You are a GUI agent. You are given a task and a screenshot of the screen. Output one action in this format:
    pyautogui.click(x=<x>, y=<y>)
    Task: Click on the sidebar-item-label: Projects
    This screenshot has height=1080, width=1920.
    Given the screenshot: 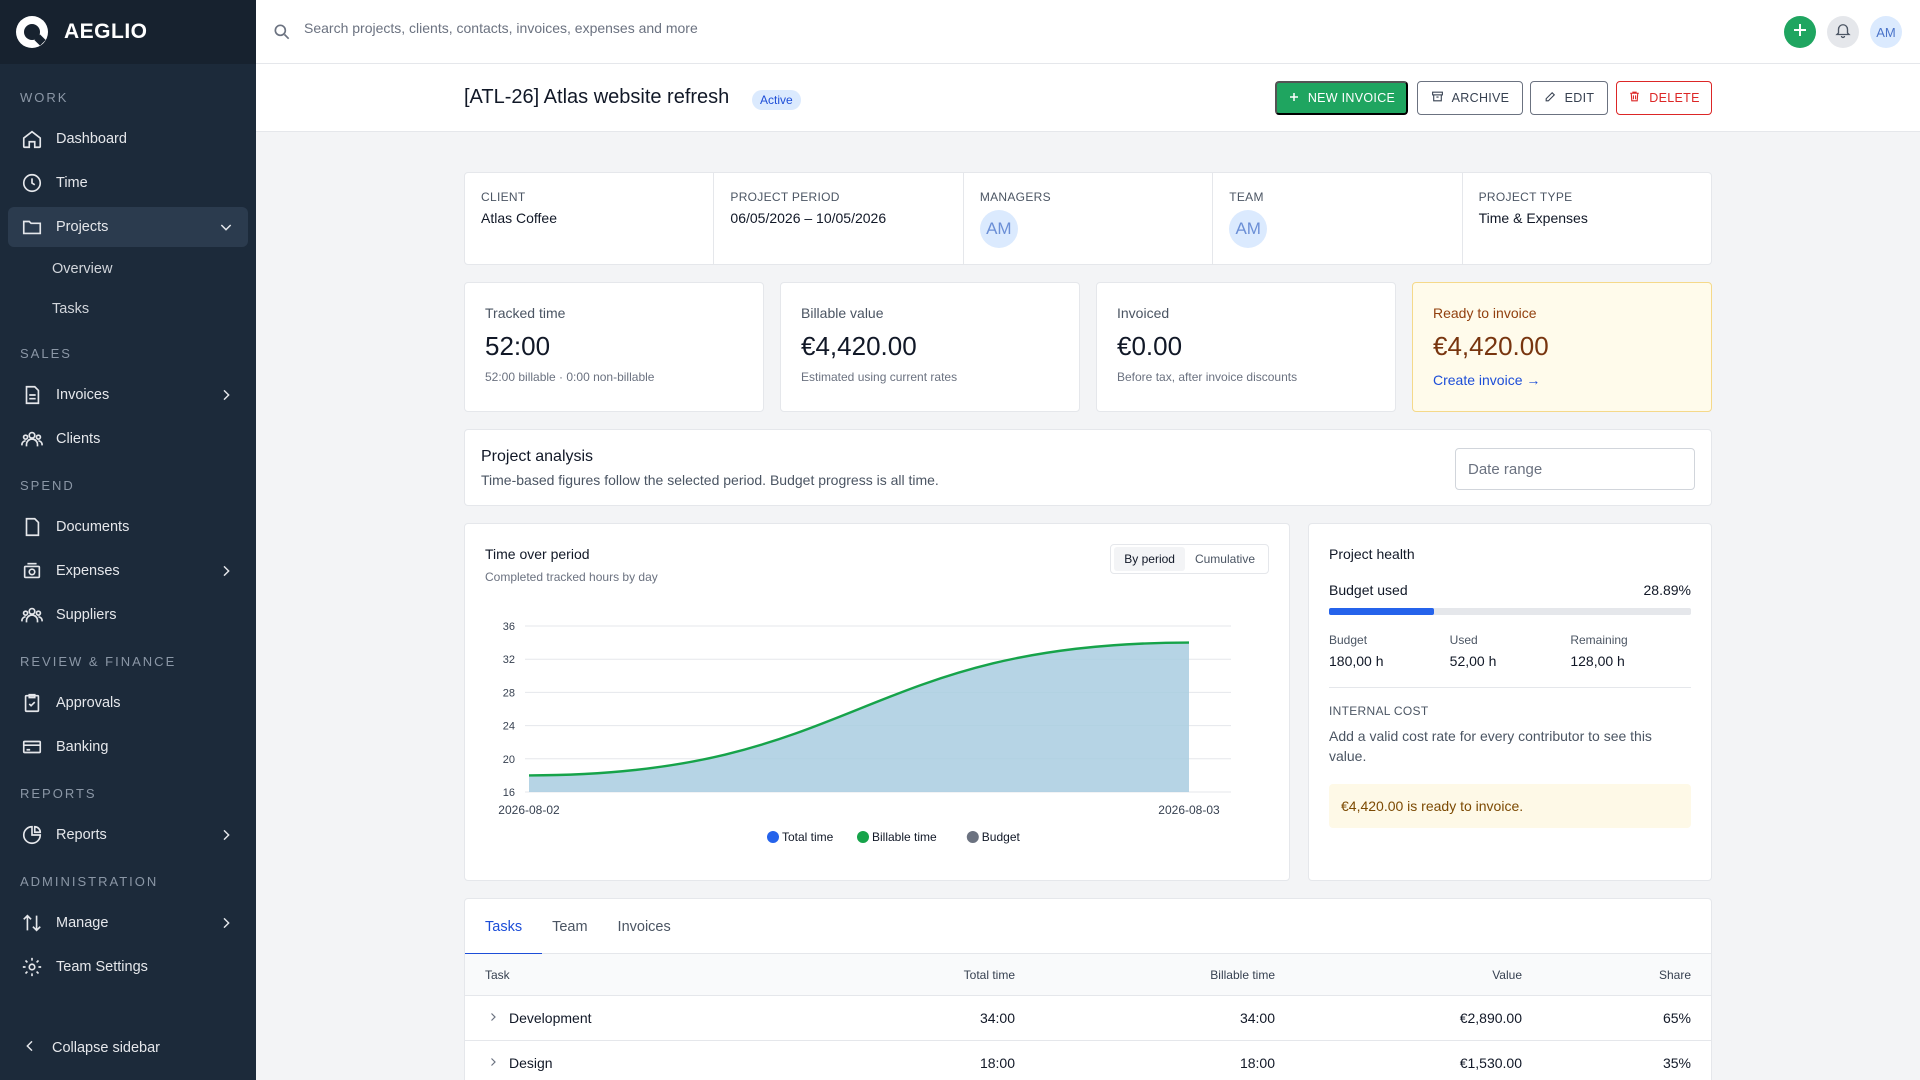 What is the action you would take?
    pyautogui.click(x=82, y=227)
    